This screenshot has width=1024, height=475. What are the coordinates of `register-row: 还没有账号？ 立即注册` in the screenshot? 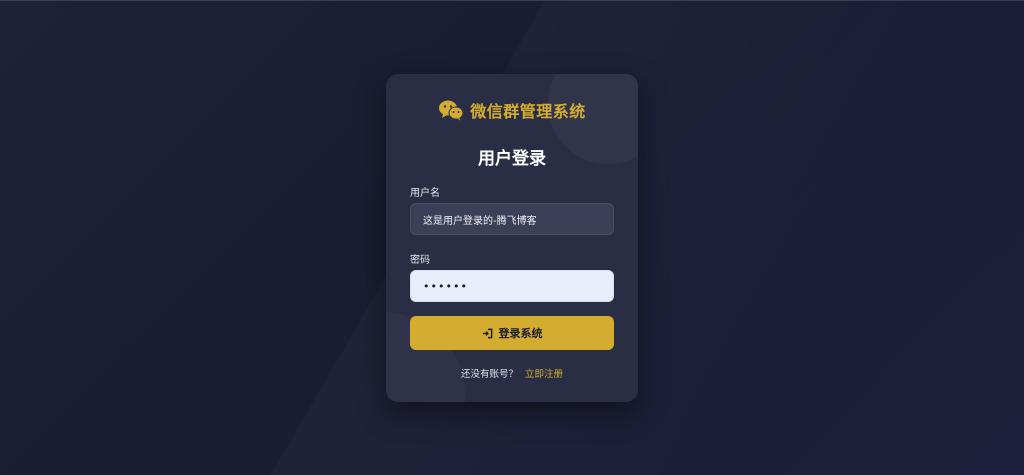 It's located at (512, 373).